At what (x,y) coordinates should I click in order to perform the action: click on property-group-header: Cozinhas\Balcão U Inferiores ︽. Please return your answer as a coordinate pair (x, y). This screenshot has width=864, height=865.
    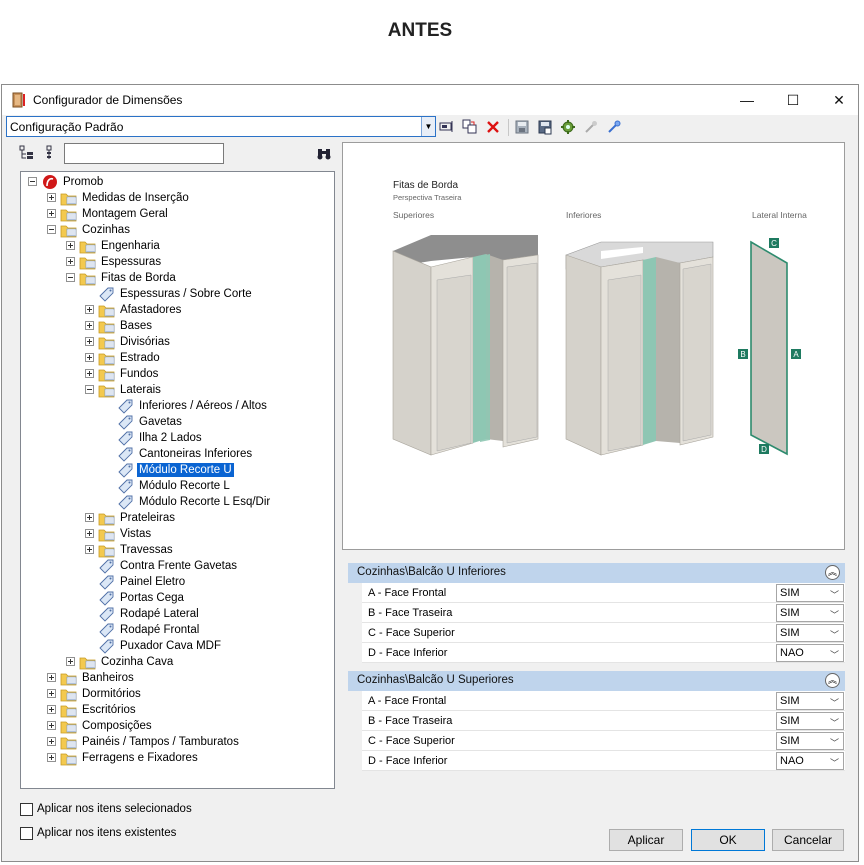
    Looking at the image, I should click on (596, 573).